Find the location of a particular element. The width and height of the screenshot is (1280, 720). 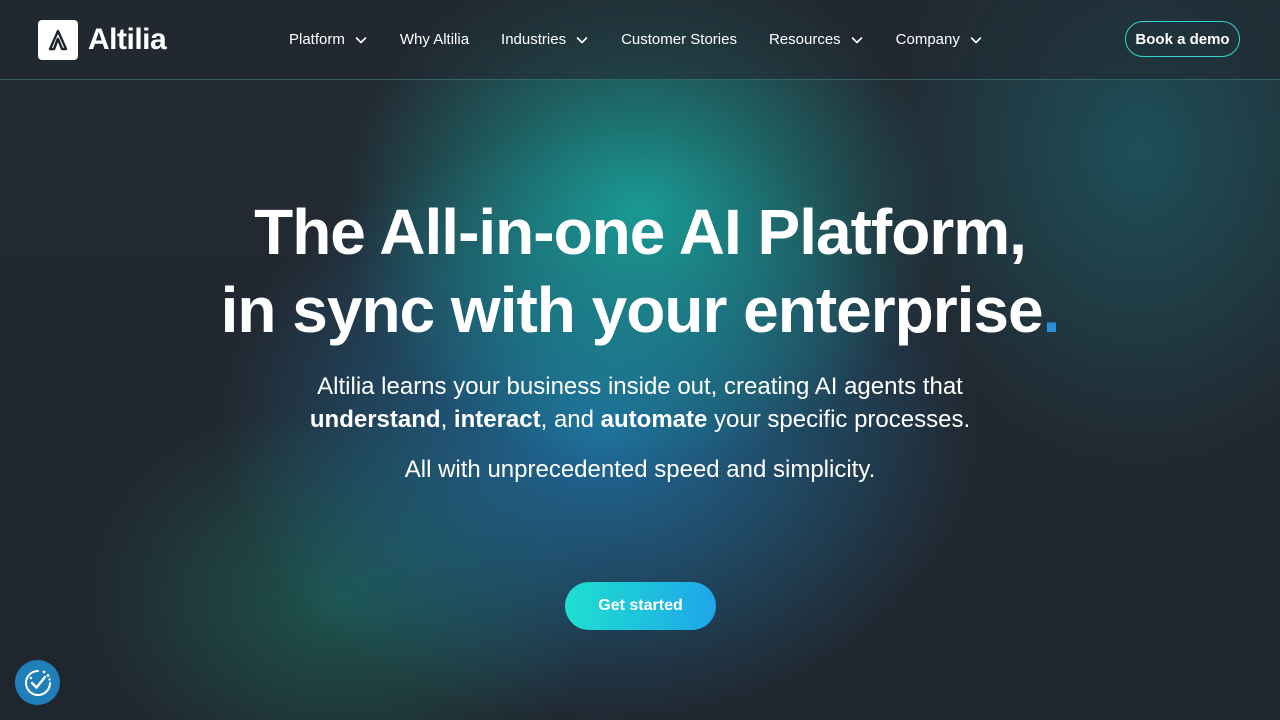

cookie-consent-button is located at coordinates (37, 682).